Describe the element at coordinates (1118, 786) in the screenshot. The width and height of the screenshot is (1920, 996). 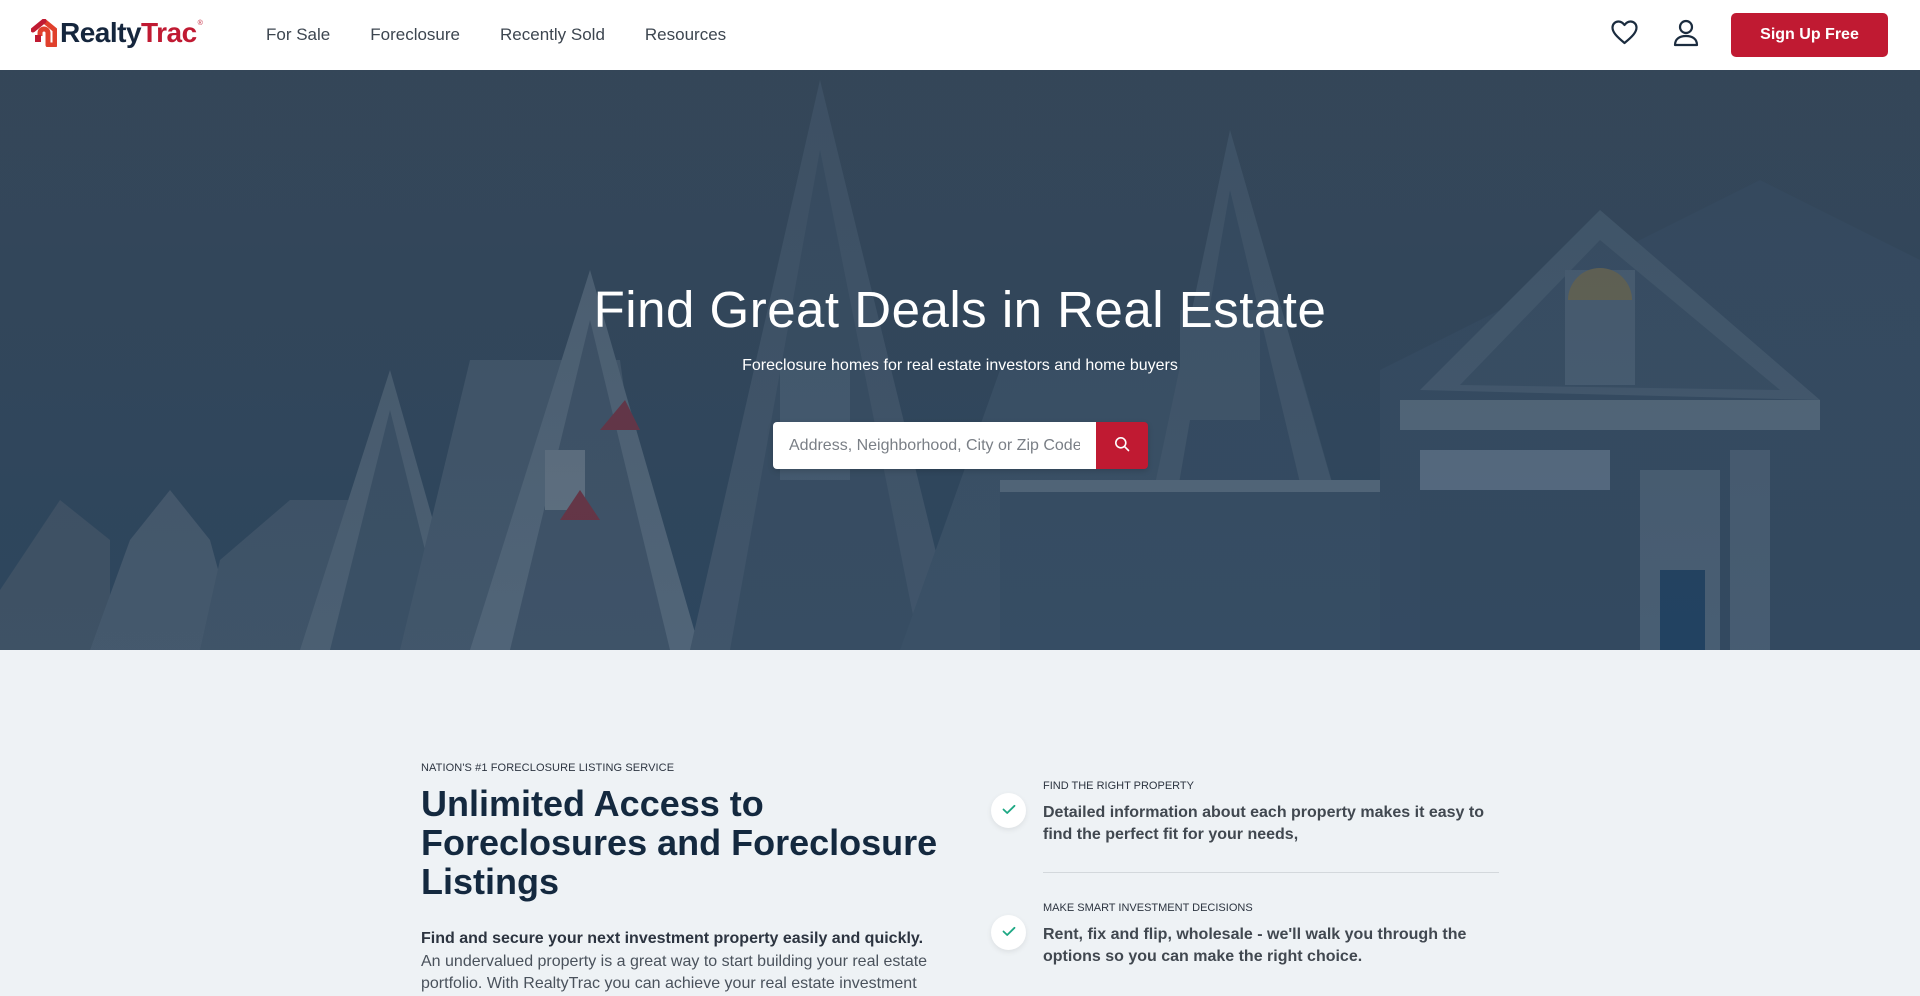
I see `feature-label: FIND THE RIGHT PROPERTY` at that location.